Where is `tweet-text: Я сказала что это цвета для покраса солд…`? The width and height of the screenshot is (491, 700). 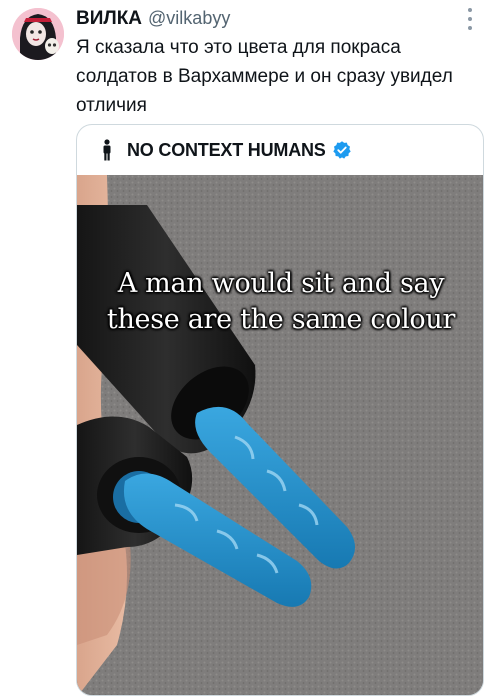 tweet-text: Я сказала что это цвета для покраса солд… is located at coordinates (264, 76).